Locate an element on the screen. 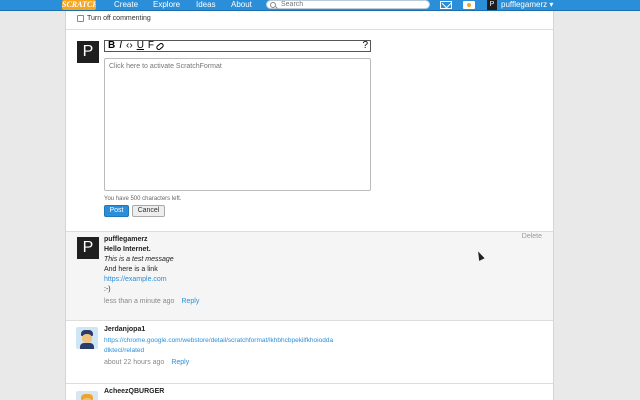  nav-create: Create is located at coordinates (126, 4).